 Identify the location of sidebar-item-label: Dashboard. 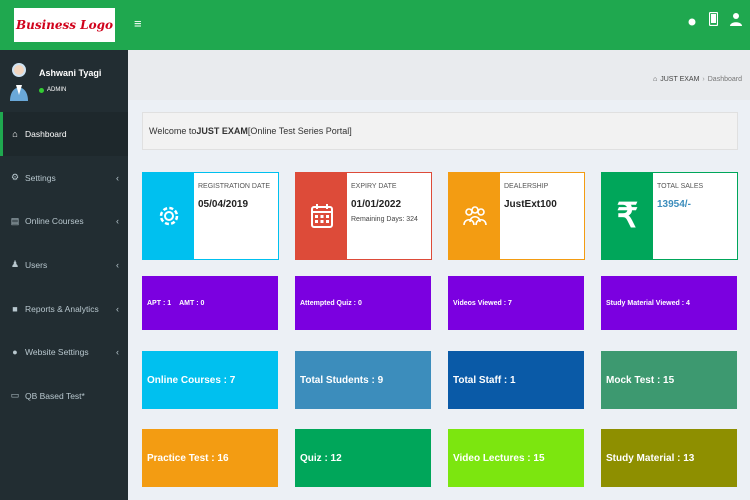
(46, 133).